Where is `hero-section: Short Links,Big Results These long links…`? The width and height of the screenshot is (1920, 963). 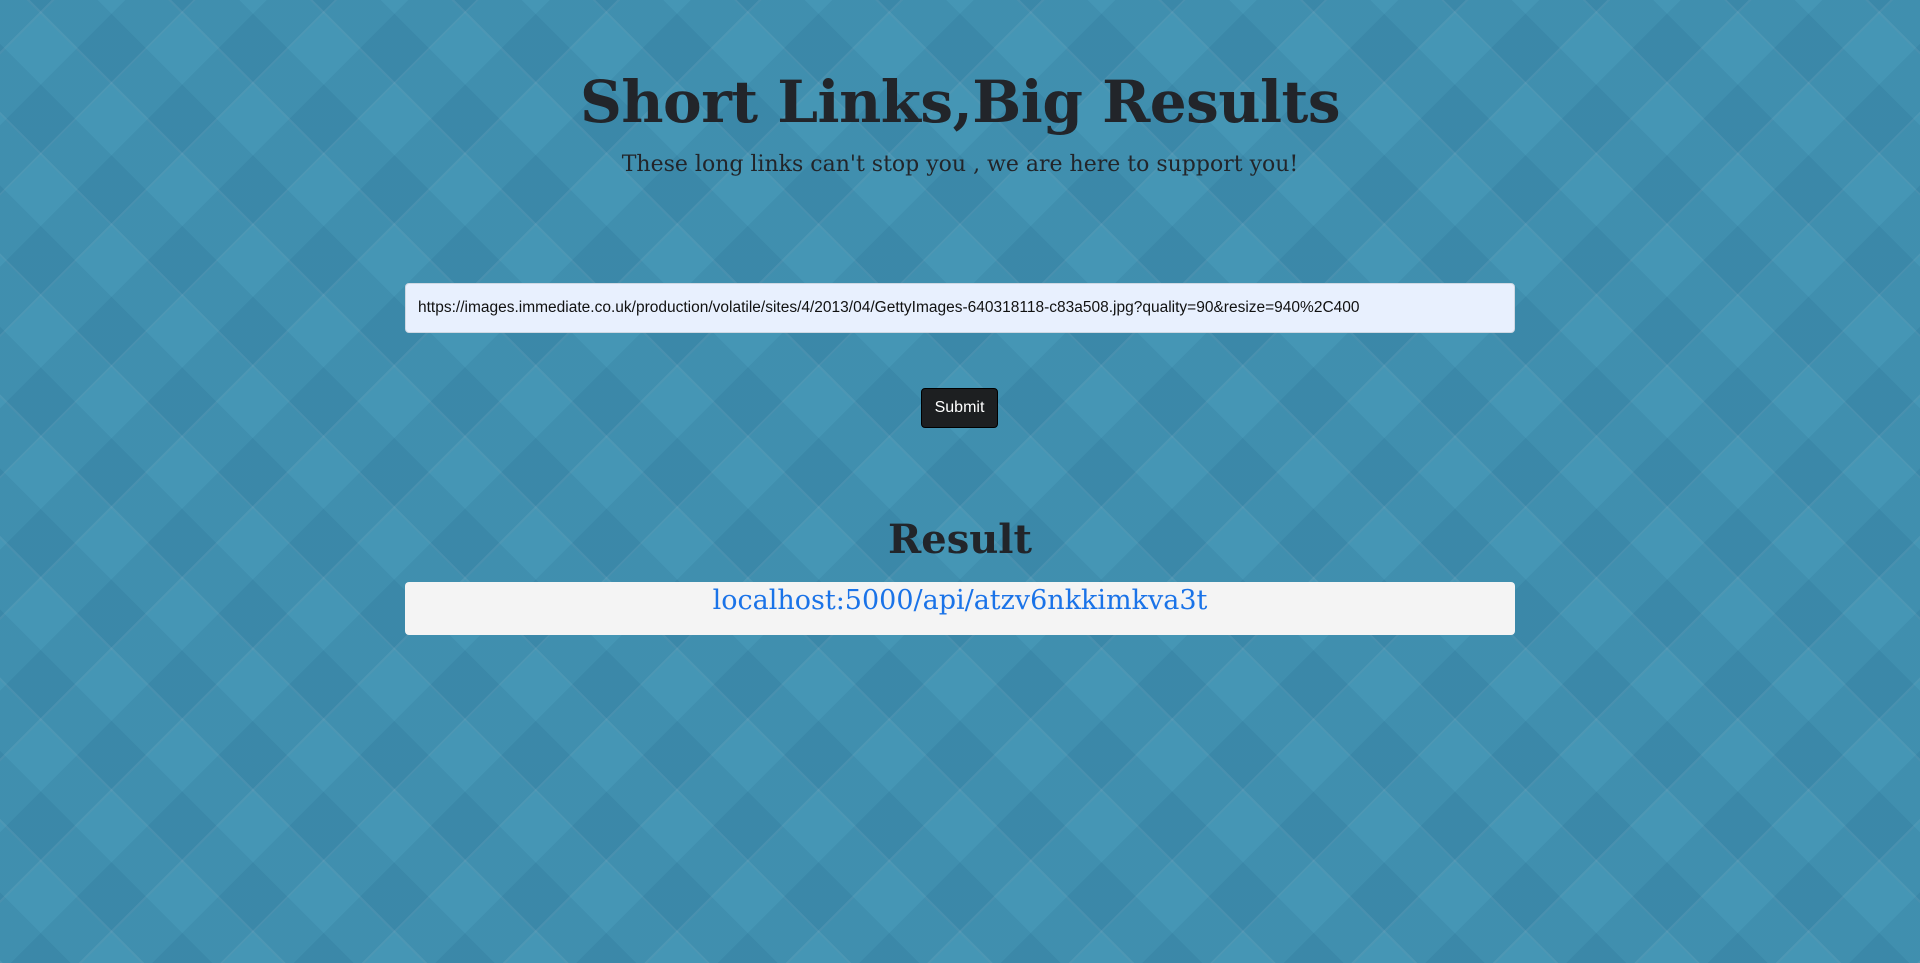
hero-section: Short Links,Big Results These long links… is located at coordinates (960, 121).